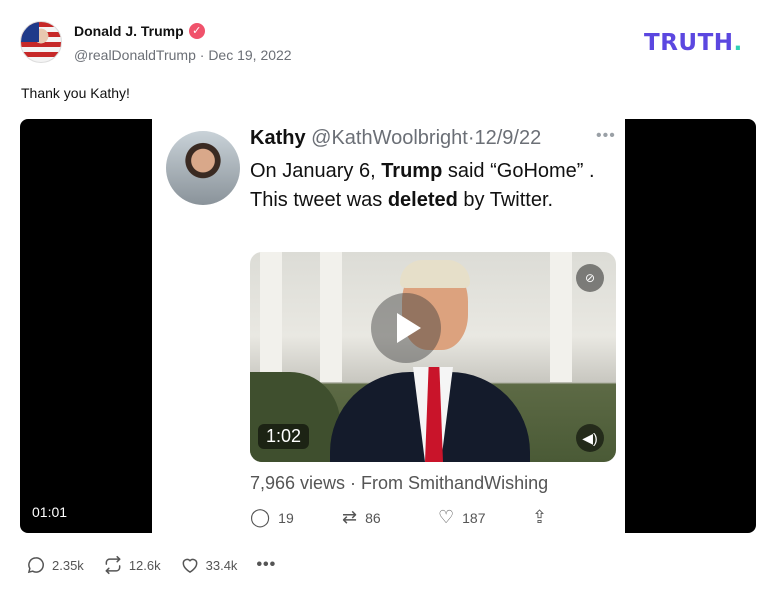 Image resolution: width=777 pixels, height=595 pixels. Describe the element at coordinates (190, 565) in the screenshot. I see `heart-icon` at that location.